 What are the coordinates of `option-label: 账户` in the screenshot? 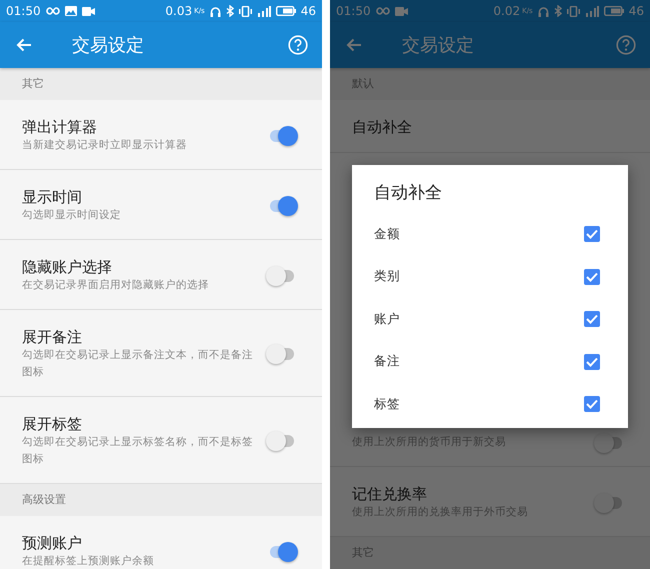 It's located at (387, 319).